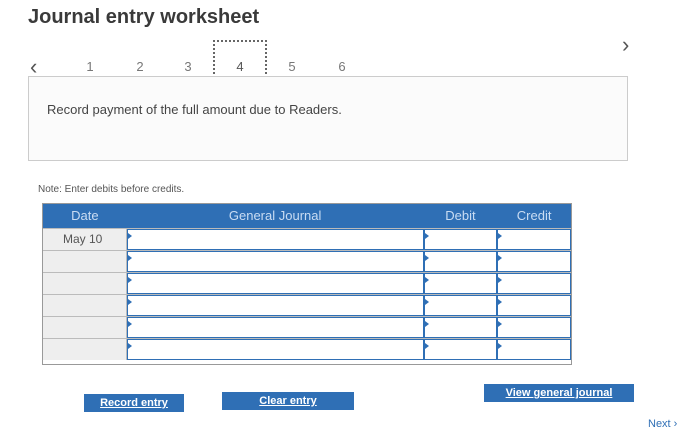 Image resolution: width=700 pixels, height=434 pixels. I want to click on view-general-journal-button: View general journal, so click(559, 393).